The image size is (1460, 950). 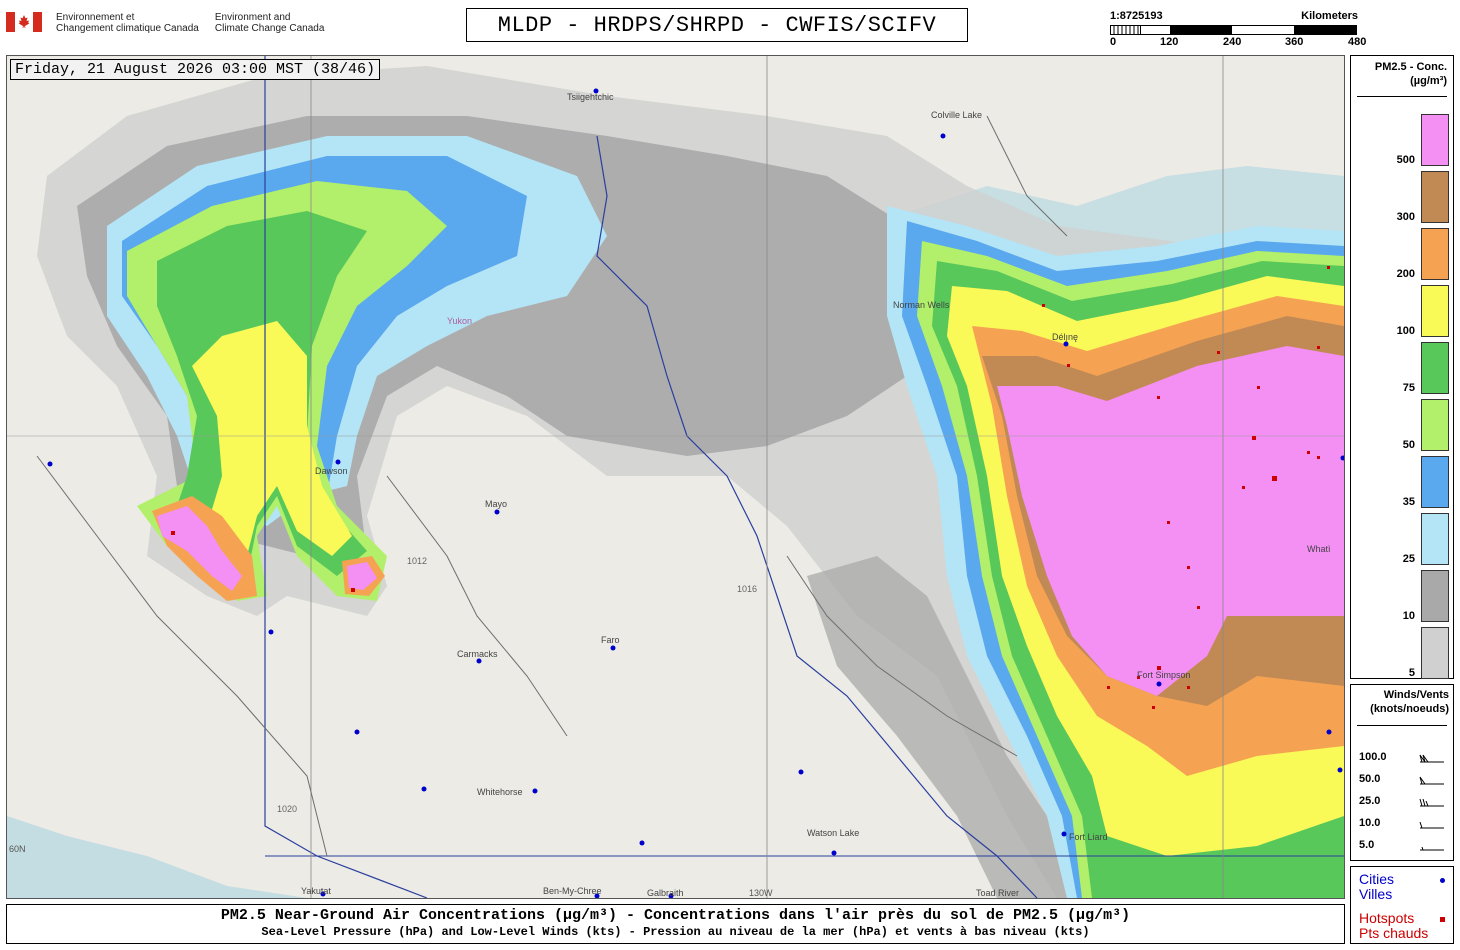 I want to click on city-label: Ben-My-Chree, so click(x=572, y=891).